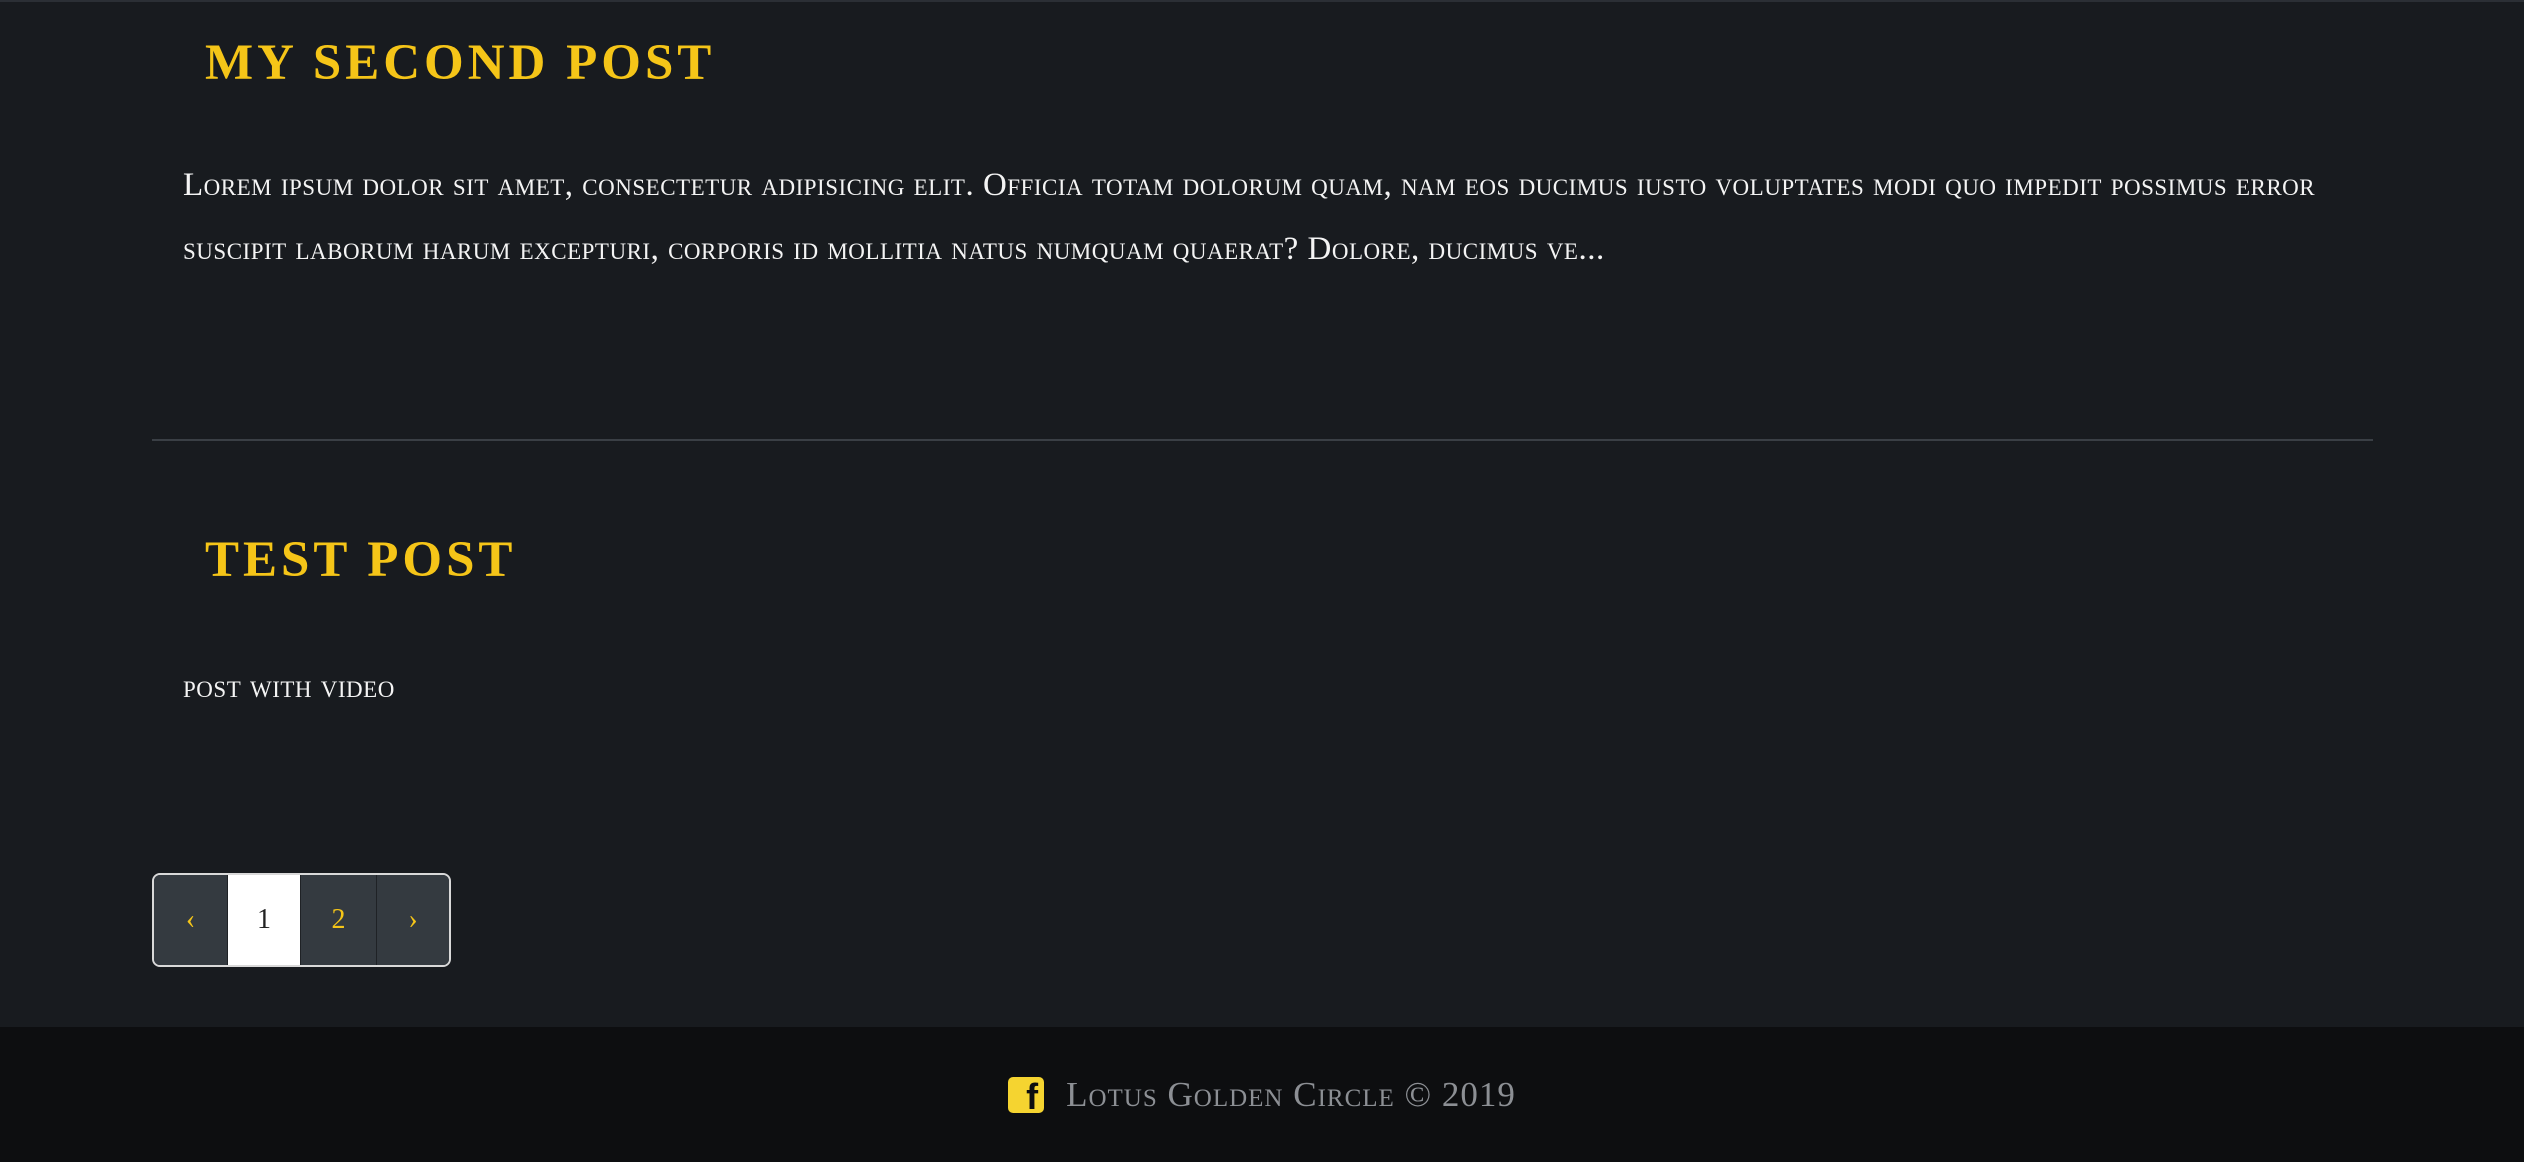 This screenshot has width=2524, height=1162. What do you see at coordinates (1026, 1095) in the screenshot?
I see `facebook-icon: f` at bounding box center [1026, 1095].